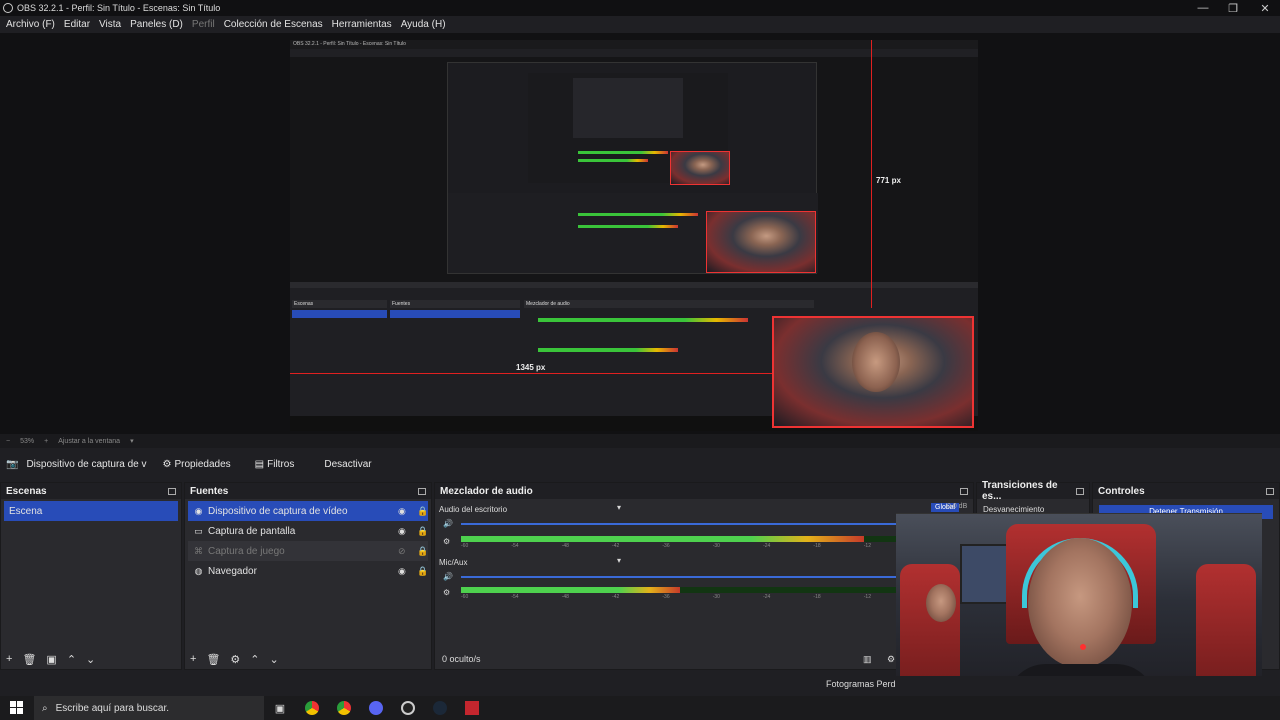  Describe the element at coordinates (89, 441) in the screenshot. I see `zoom-fit-label: Ajustar a la ventana` at that location.